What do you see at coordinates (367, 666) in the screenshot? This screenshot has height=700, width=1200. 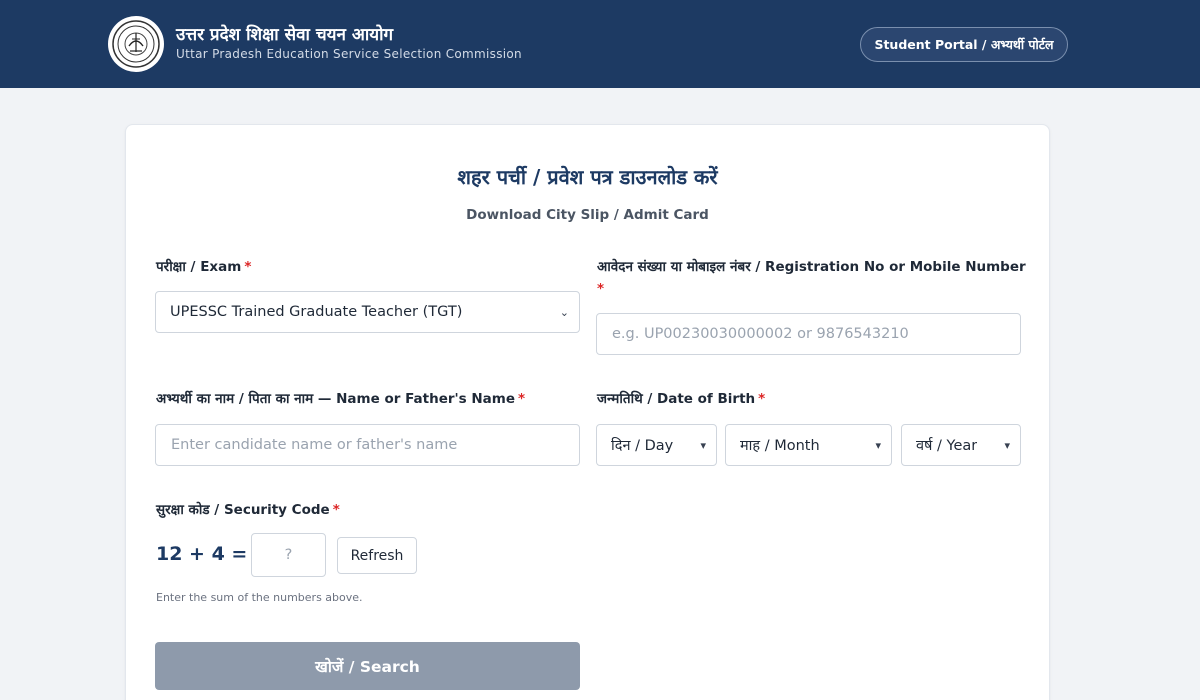 I see `search-button: खोजें / Search` at bounding box center [367, 666].